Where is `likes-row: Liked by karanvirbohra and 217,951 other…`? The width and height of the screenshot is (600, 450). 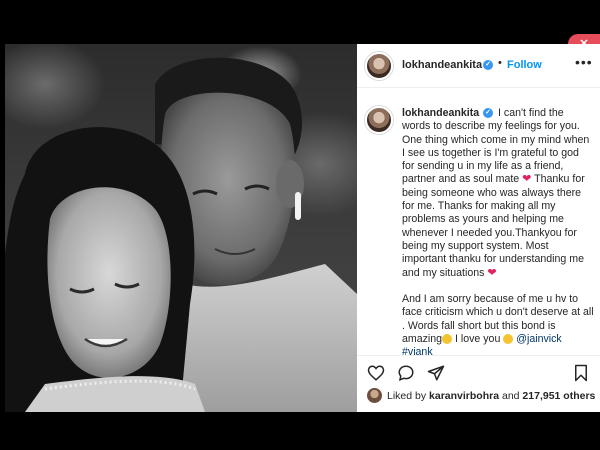
likes-row: Liked by karanvirbohra and 217,951 other… is located at coordinates (478, 397).